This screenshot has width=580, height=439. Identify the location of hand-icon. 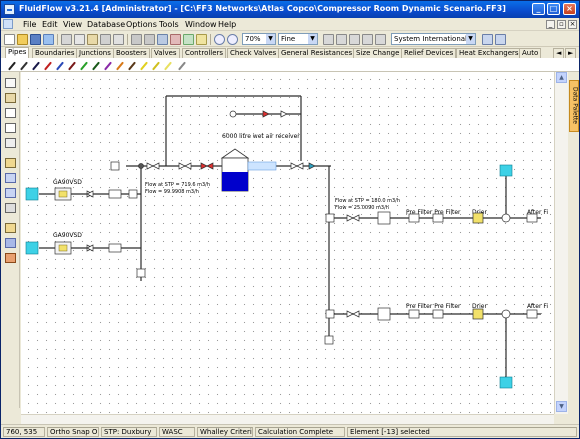
(10, 98).